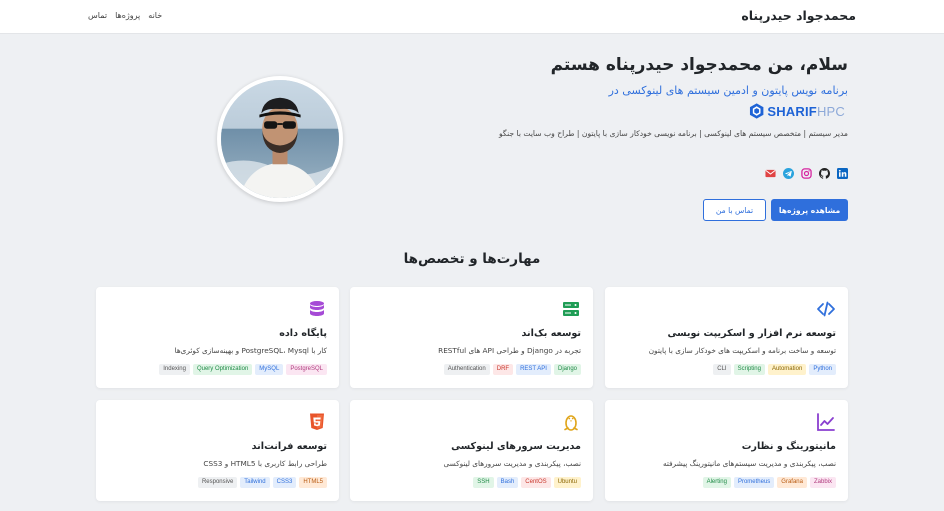 The width and height of the screenshot is (944, 511). What do you see at coordinates (317, 422) in the screenshot?
I see `html5-icon` at bounding box center [317, 422].